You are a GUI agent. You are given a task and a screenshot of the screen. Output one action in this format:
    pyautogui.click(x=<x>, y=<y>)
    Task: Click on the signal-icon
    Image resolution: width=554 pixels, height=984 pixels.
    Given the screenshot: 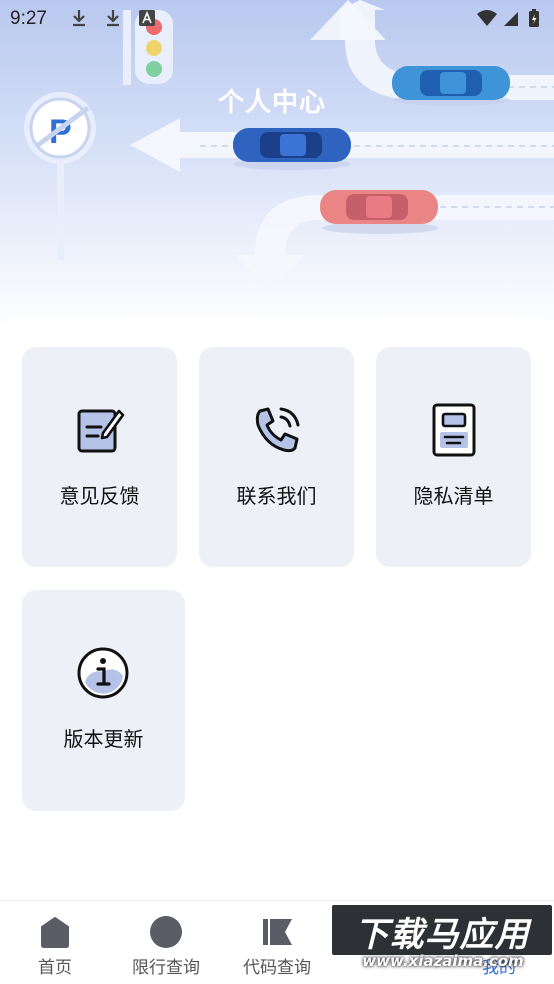 What is the action you would take?
    pyautogui.click(x=511, y=19)
    